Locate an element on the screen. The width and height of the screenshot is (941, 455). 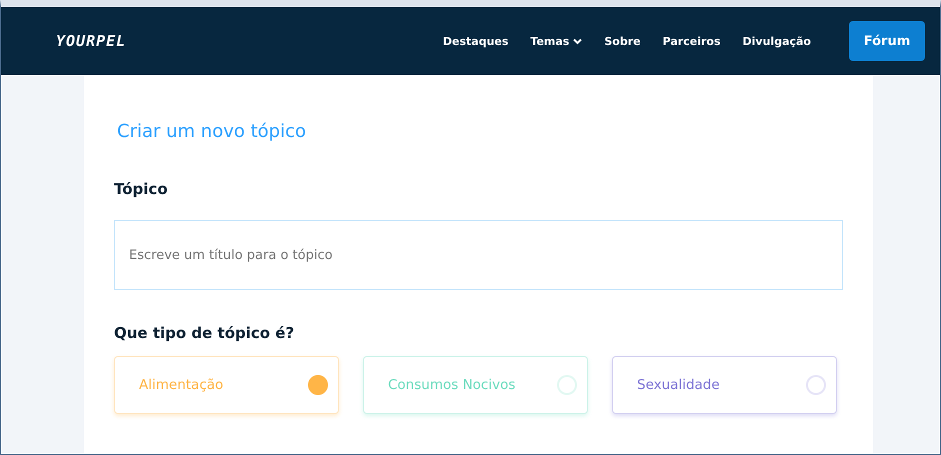
logo: YOURPEL is located at coordinates (91, 41).